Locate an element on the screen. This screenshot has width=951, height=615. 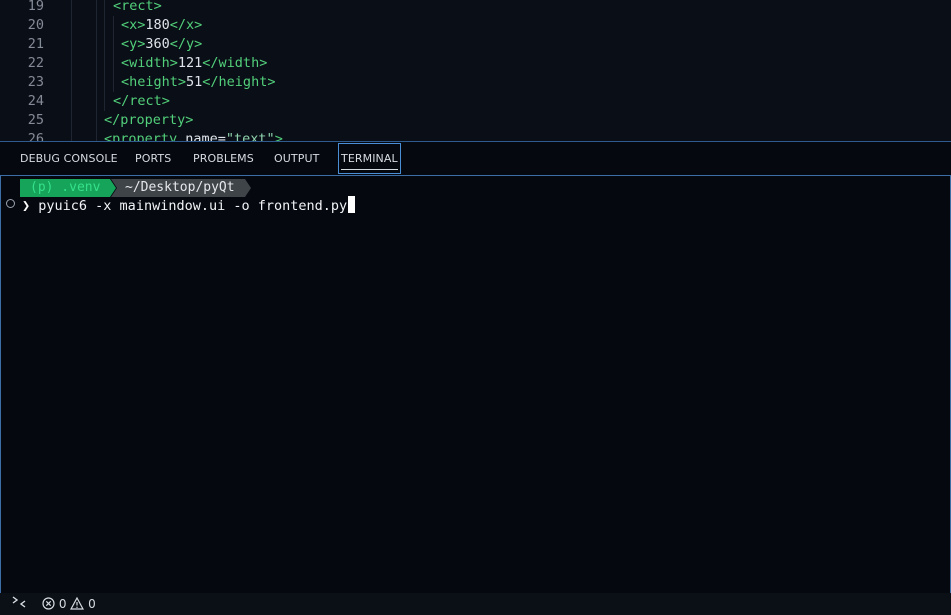
text-token: 360 is located at coordinates (157, 44).